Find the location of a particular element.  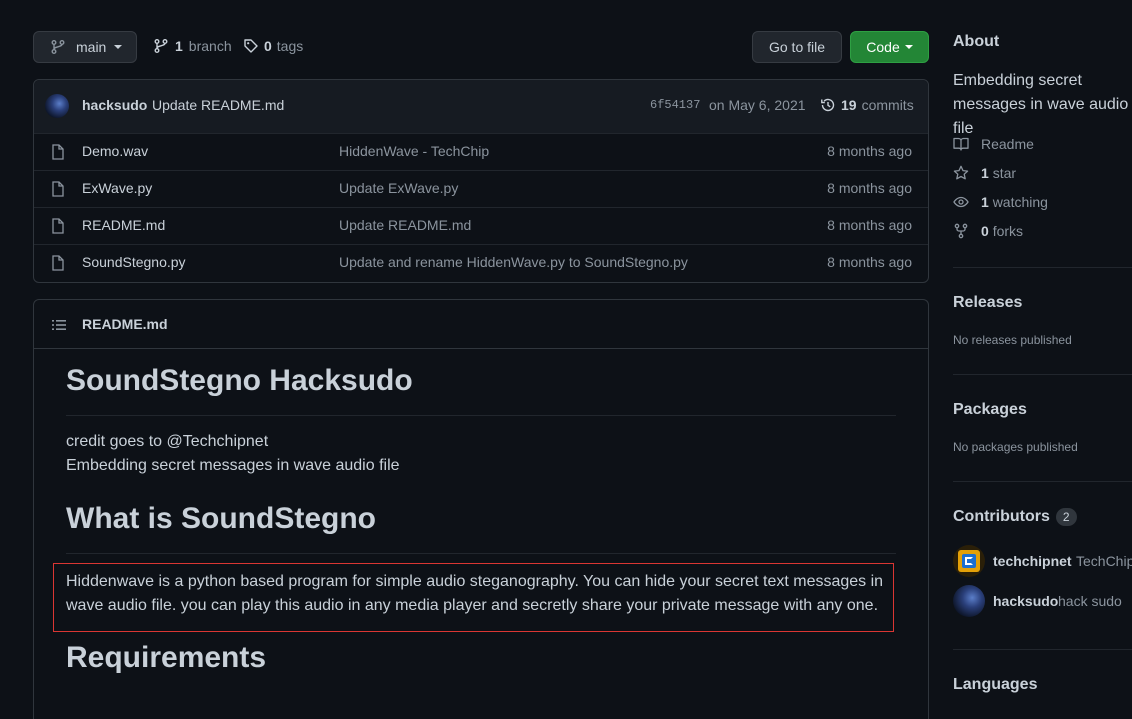

releases-heading: Releases is located at coordinates (987, 303).